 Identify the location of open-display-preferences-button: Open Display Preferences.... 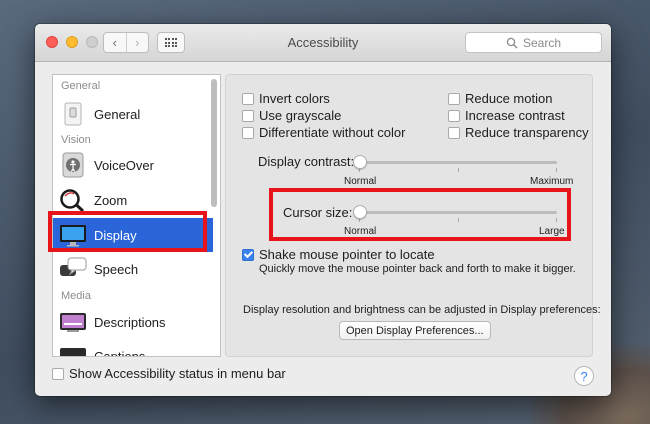
(415, 330).